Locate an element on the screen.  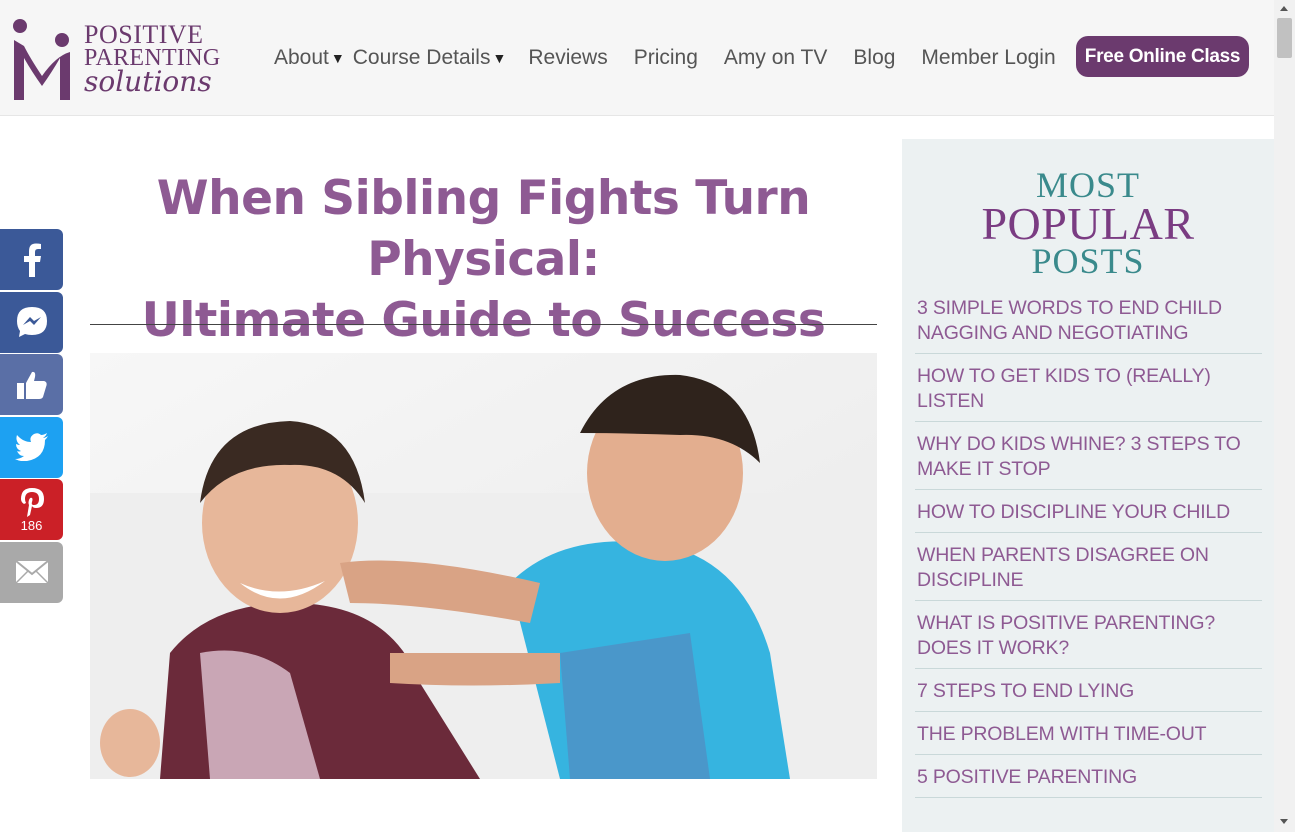
email-icon is located at coordinates (31, 572).